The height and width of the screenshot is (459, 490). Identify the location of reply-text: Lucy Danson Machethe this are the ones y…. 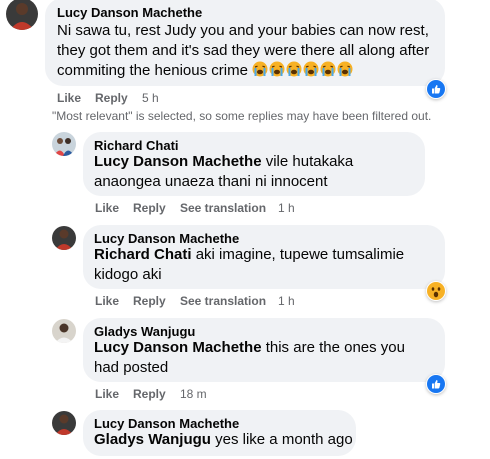
(264, 358).